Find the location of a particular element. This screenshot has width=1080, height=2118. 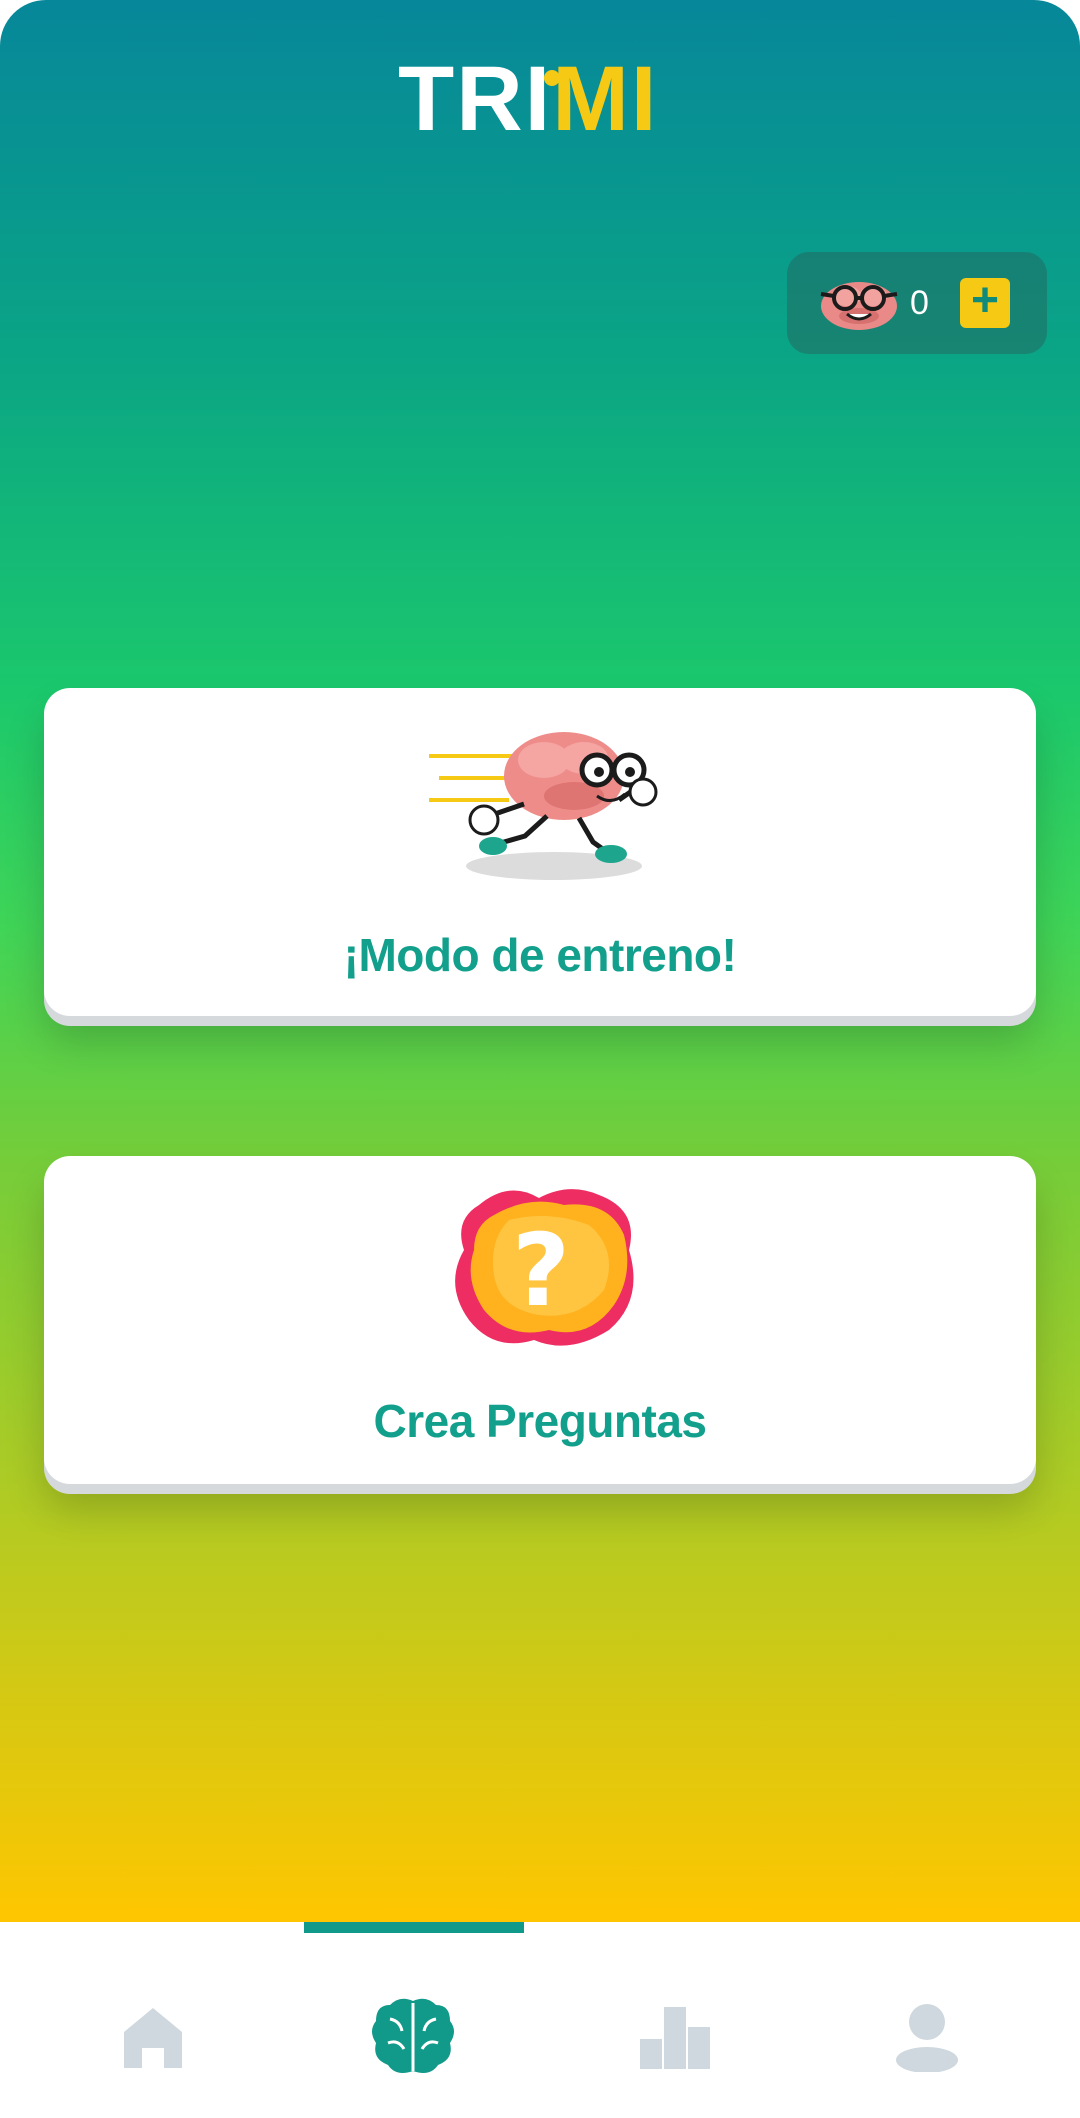

home-icon is located at coordinates (153, 2038).